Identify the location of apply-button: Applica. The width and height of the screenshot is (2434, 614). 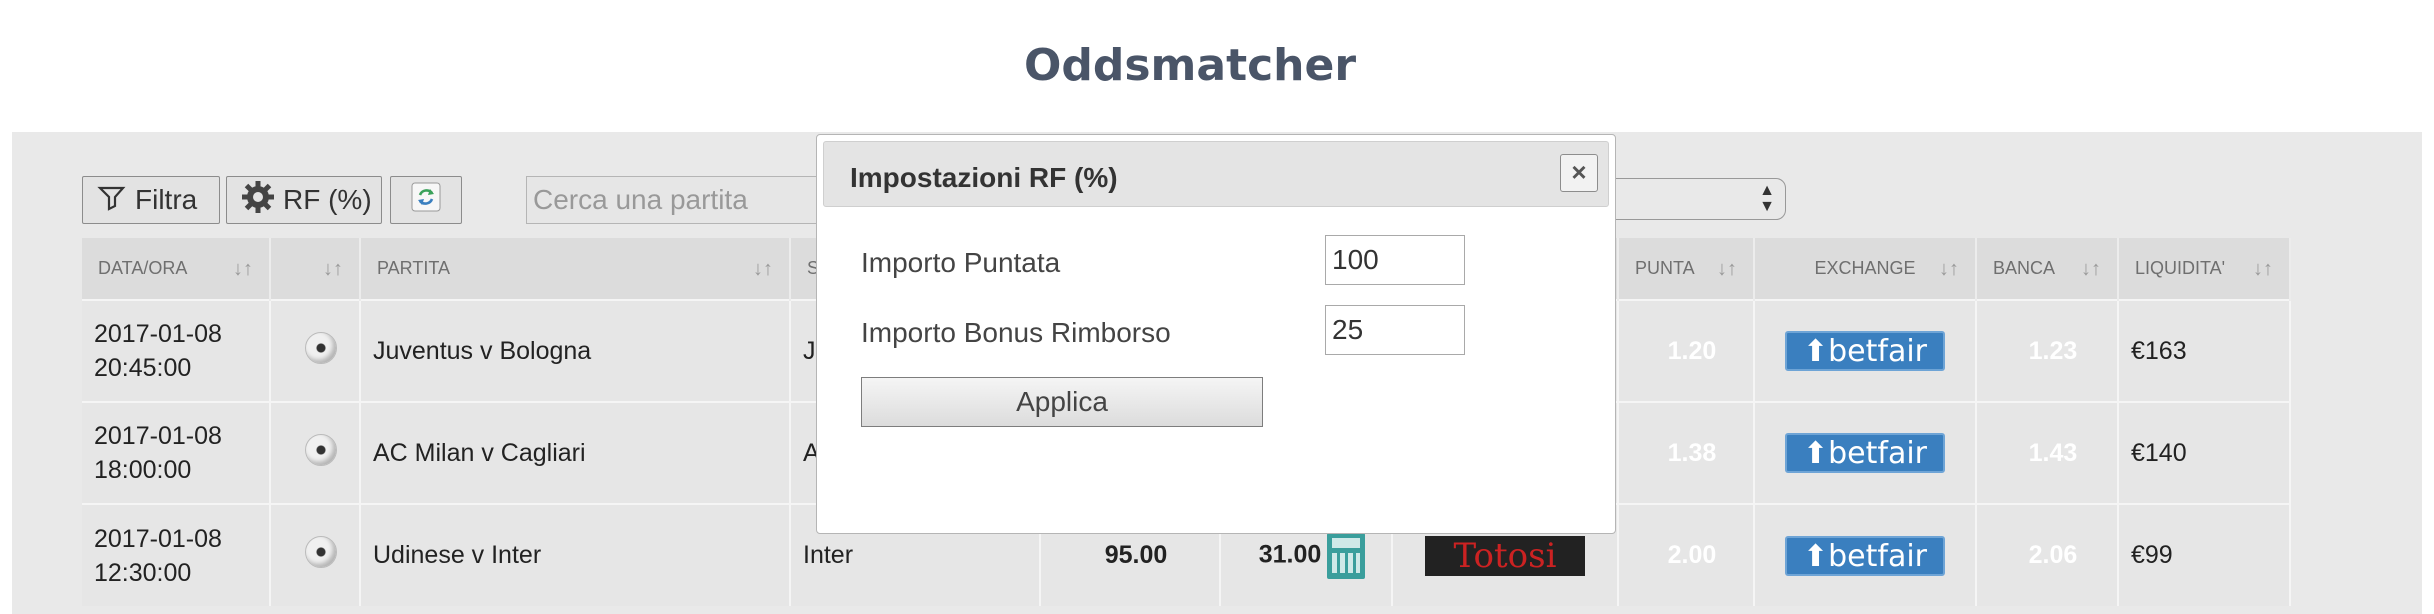
(1062, 402).